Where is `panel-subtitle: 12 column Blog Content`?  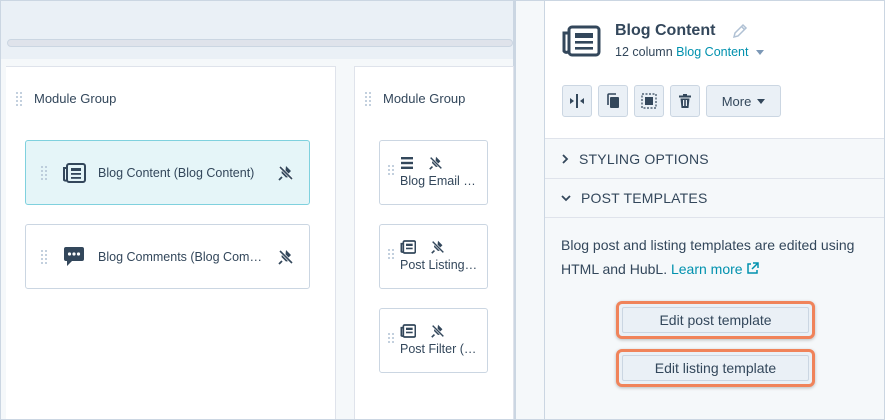
panel-subtitle: 12 column Blog Content is located at coordinates (690, 52).